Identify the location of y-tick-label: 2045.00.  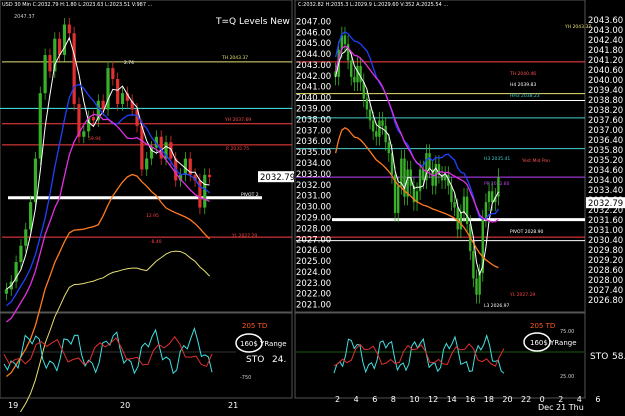
(313, 44).